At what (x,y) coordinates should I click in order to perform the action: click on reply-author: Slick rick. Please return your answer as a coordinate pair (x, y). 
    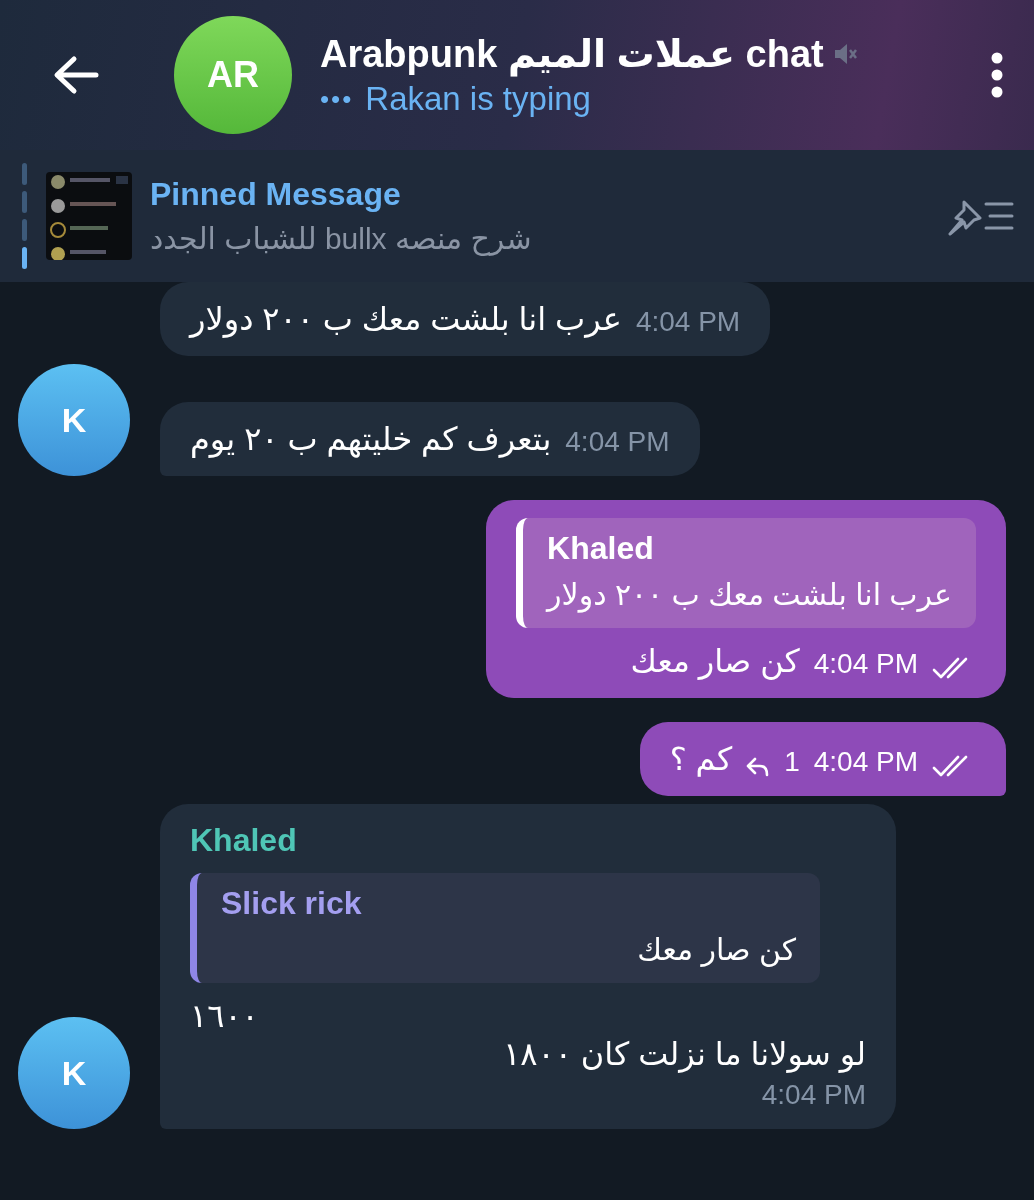
    Looking at the image, I should click on (292, 903).